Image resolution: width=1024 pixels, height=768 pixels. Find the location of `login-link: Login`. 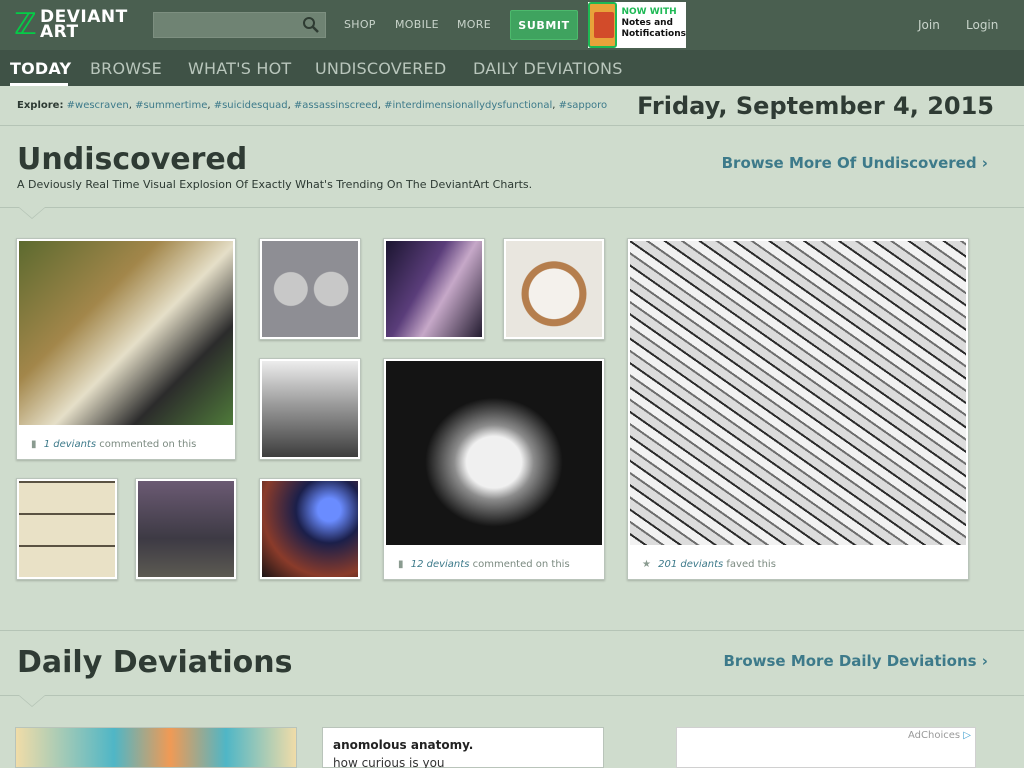

login-link: Login is located at coordinates (982, 25).